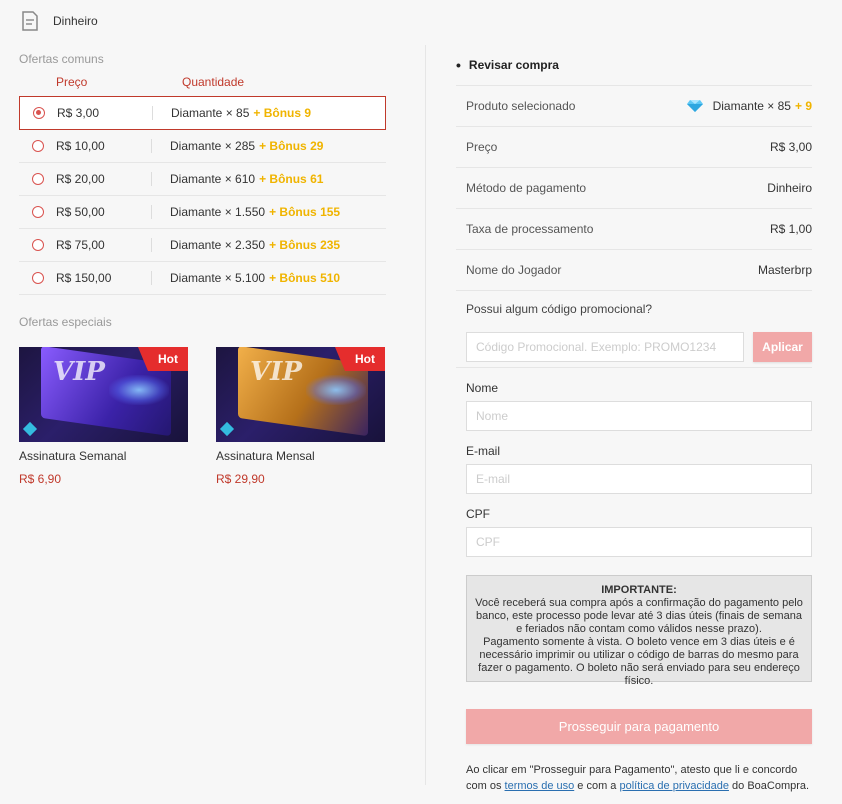  Describe the element at coordinates (513, 65) in the screenshot. I see `review-title-text: Revisar compra` at that location.